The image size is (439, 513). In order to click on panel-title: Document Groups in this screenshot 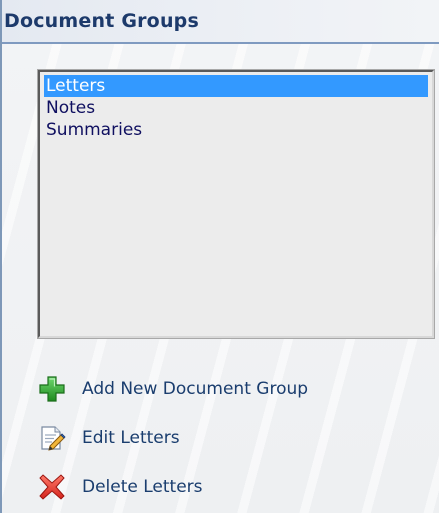, I will do `click(101, 21)`.